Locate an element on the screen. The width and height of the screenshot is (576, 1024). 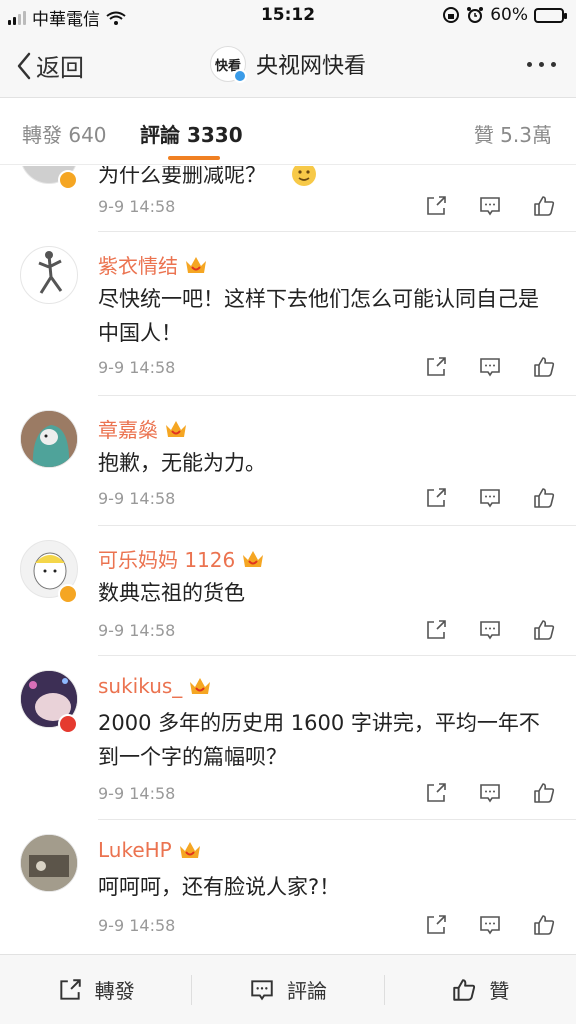
nav-center: 快看 央视网快看 is located at coordinates (288, 64).